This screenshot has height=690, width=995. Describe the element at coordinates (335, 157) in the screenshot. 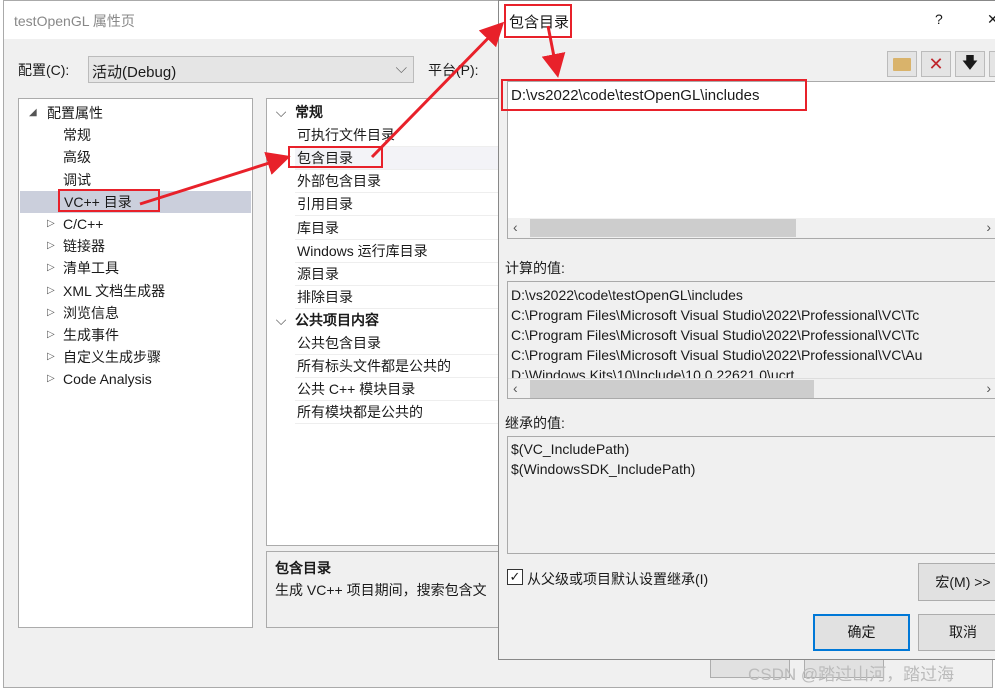

I see `annotation-box-include-row` at that location.